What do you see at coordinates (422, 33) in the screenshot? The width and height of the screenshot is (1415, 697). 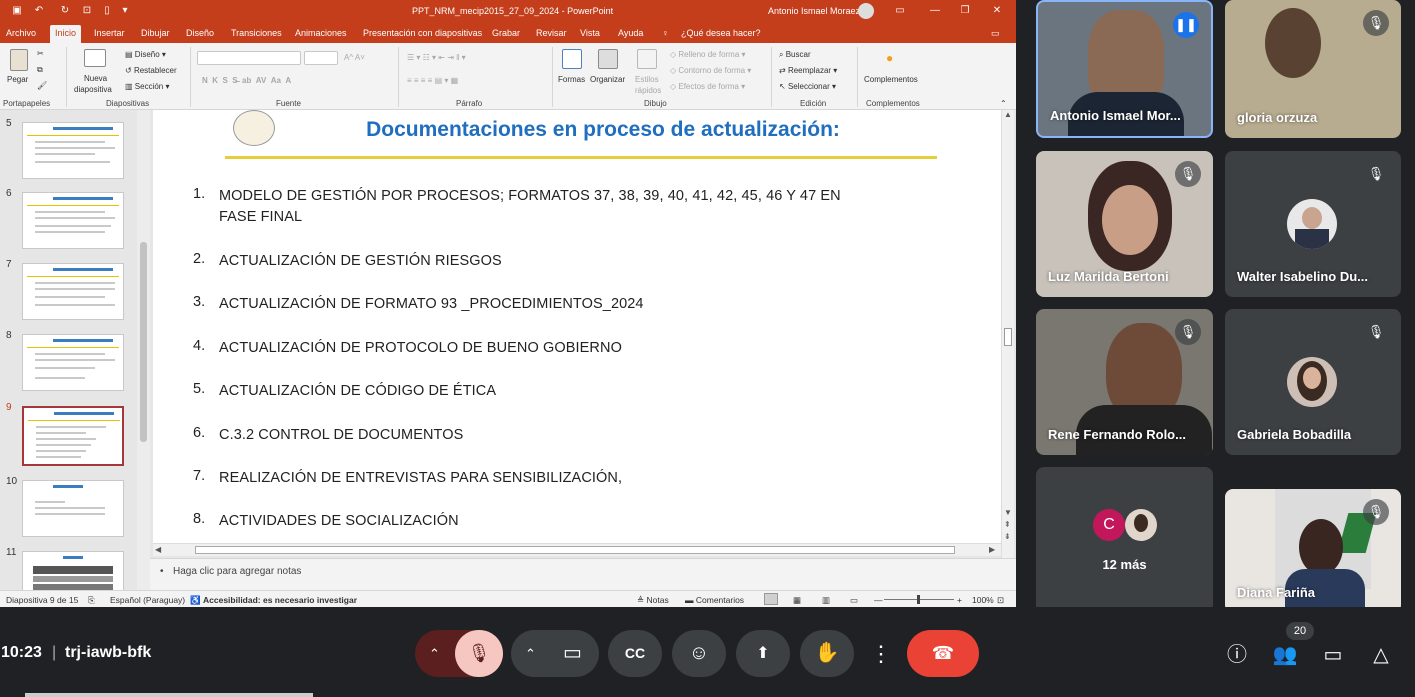 I see `tab-presentacion: Presentación con diapositivas` at bounding box center [422, 33].